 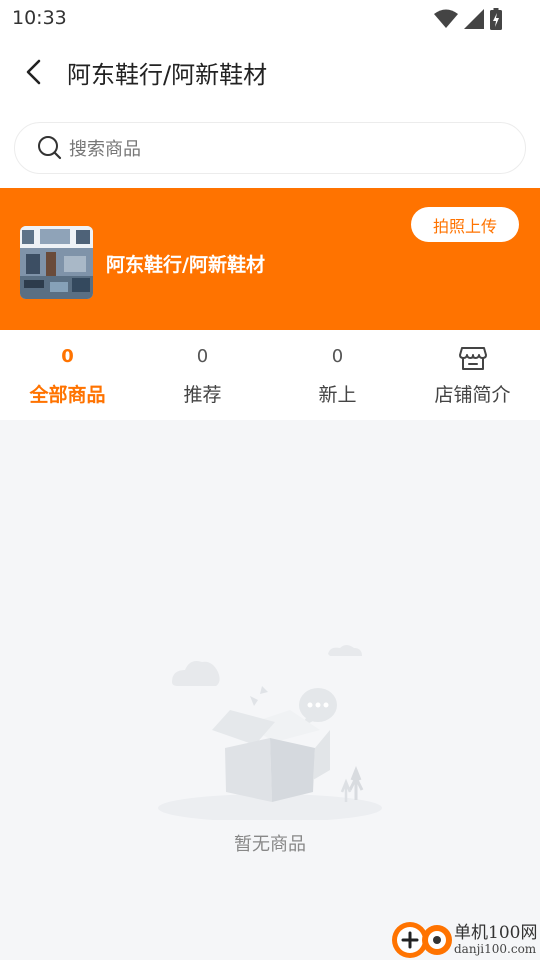 What do you see at coordinates (270, 18) in the screenshot?
I see `status-bar: 10:33` at bounding box center [270, 18].